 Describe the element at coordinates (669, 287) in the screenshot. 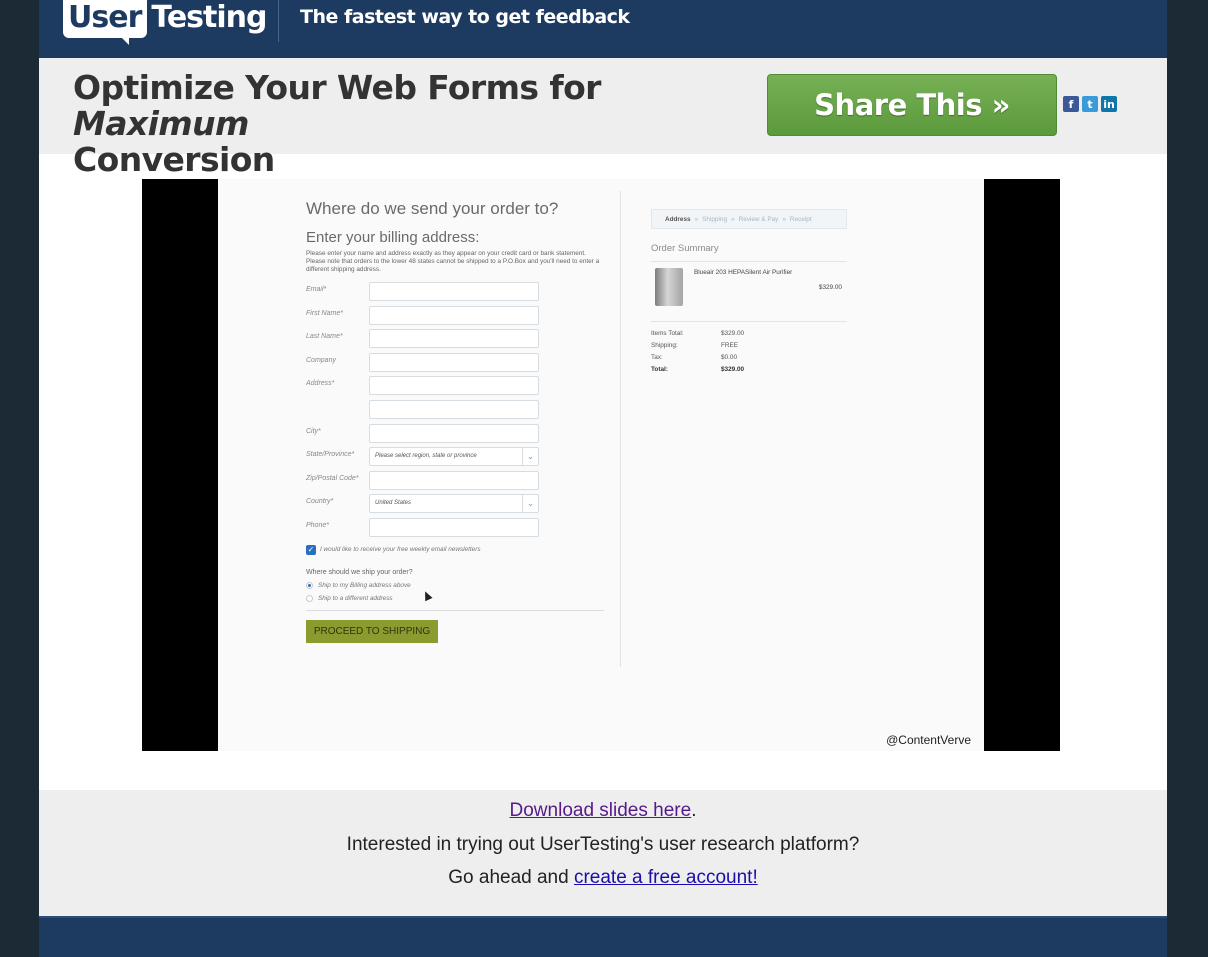

I see `air-purifier-image` at that location.